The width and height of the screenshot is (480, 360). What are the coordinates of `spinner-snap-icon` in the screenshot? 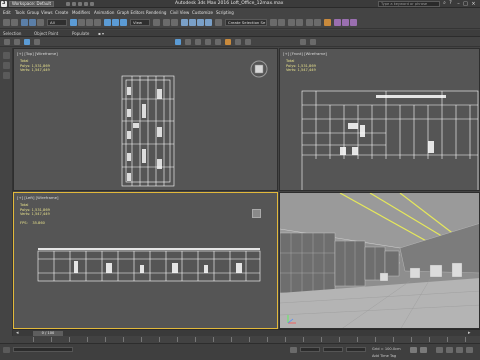 It's located at (208, 22).